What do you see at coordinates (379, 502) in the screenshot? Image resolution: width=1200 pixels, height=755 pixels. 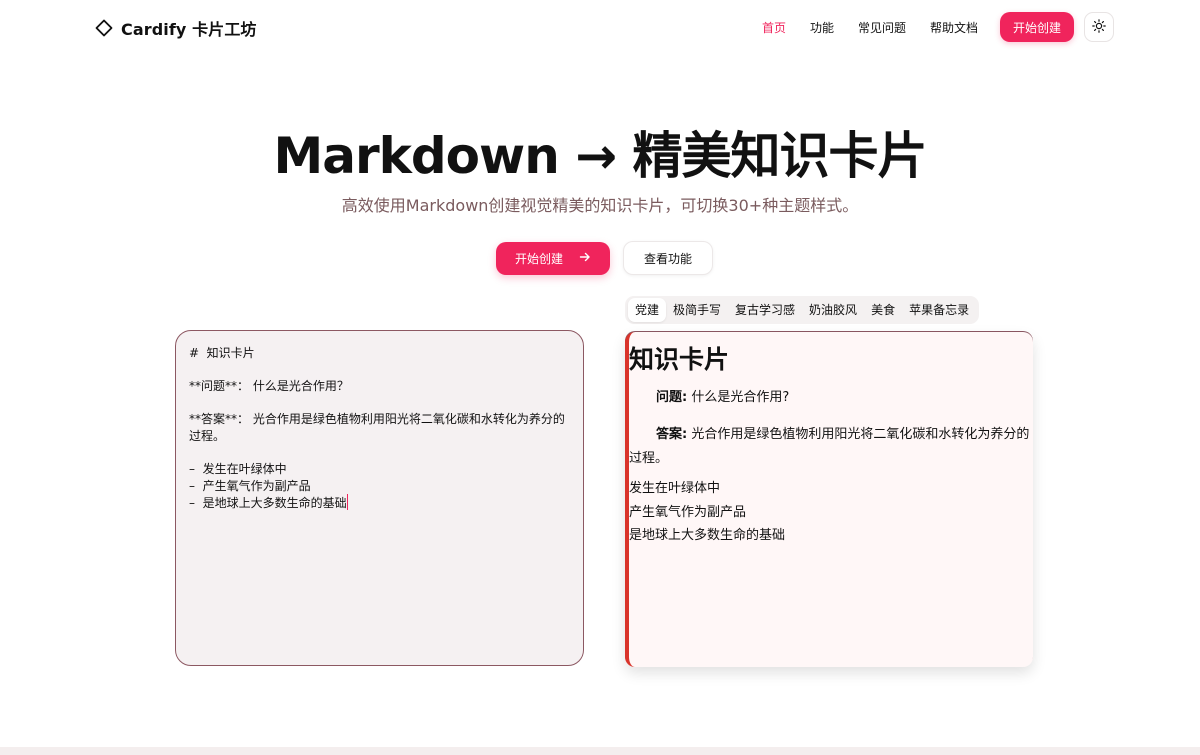 I see `editor-last-line: – 是地球上大多数生命的基础` at bounding box center [379, 502].